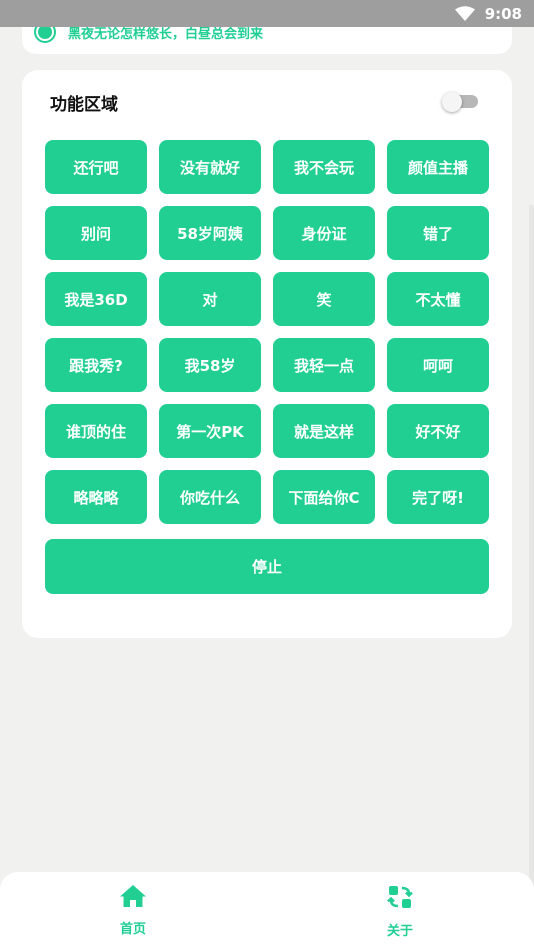 The image size is (534, 949). What do you see at coordinates (96, 497) in the screenshot?
I see `sound-button: 略略略` at bounding box center [96, 497].